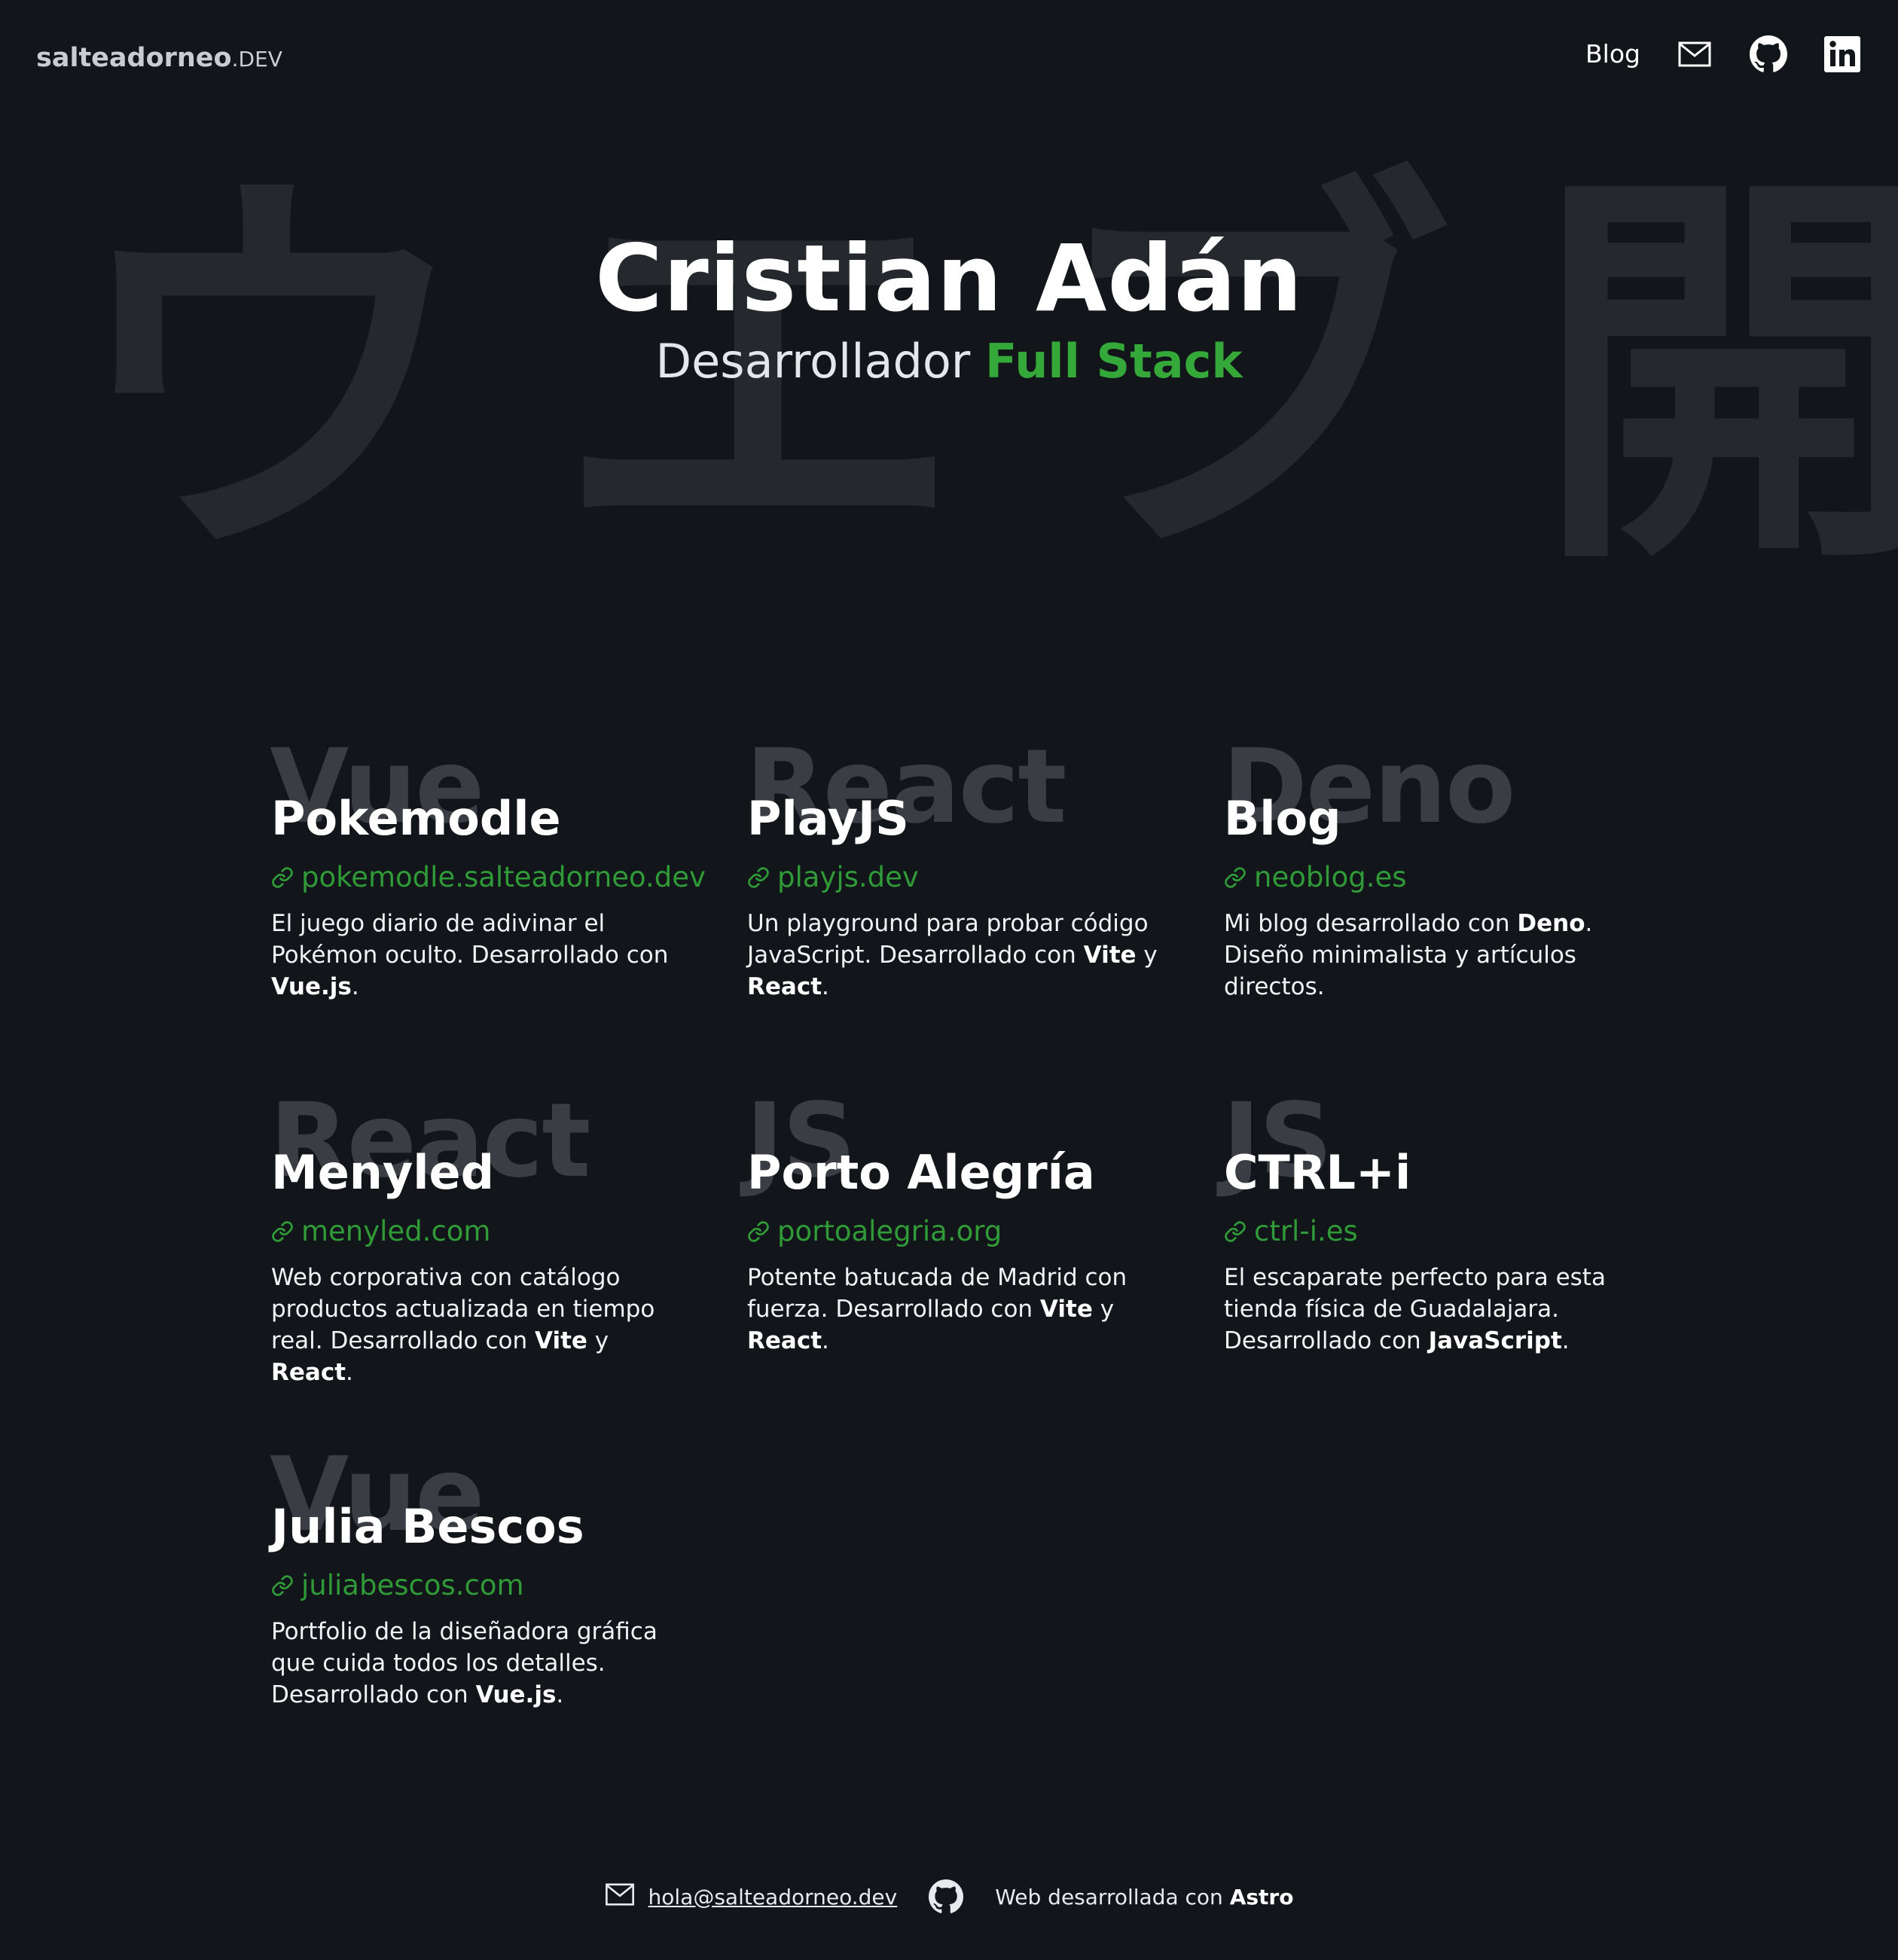 The image size is (1898, 1960). I want to click on project-title: CTRL+i, so click(1317, 1173).